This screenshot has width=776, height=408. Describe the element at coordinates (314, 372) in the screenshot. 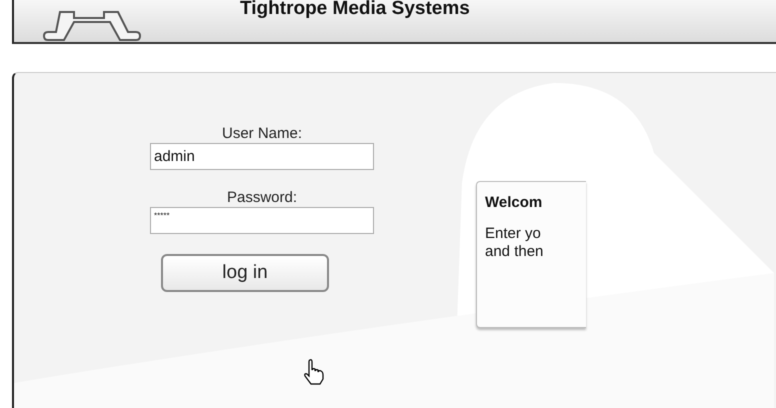

I see `hand-cursor-icon` at that location.